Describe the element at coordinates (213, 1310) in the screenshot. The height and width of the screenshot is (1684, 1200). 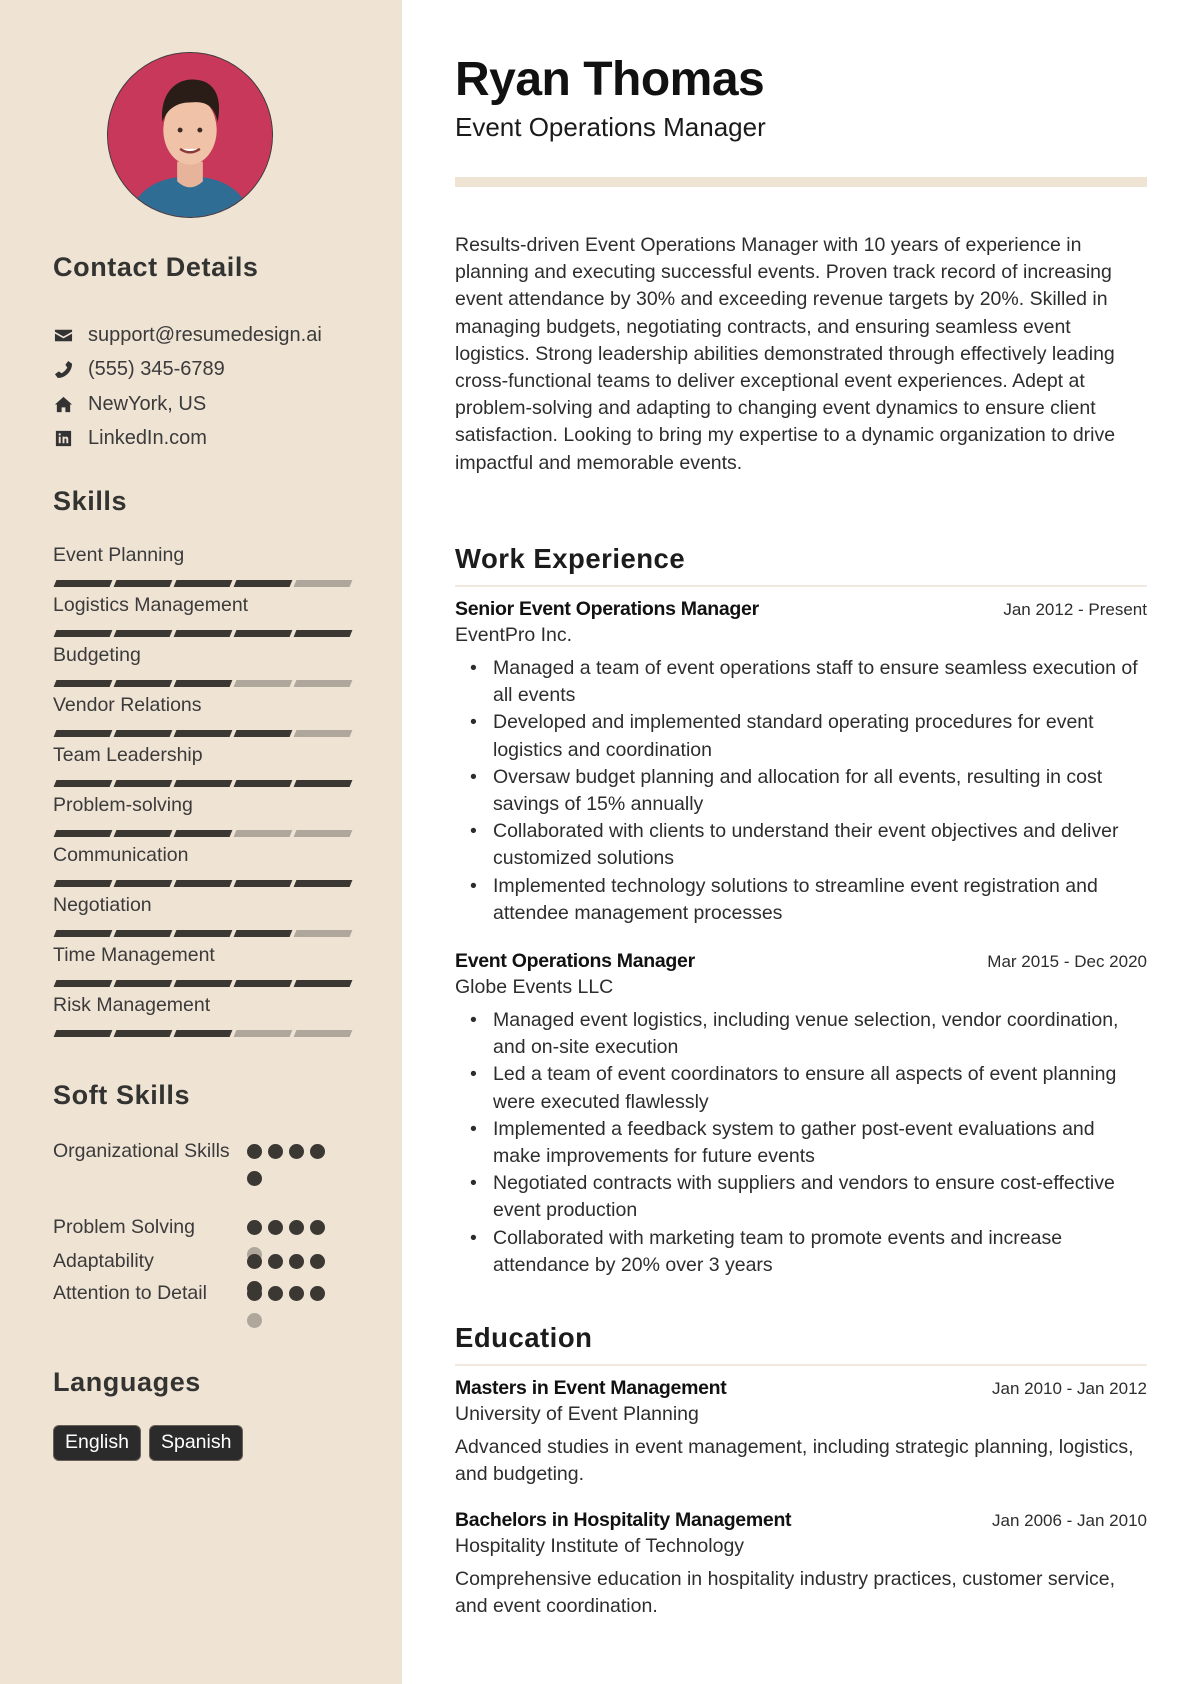
I see `soft-skill-item: Attention to Detail` at that location.